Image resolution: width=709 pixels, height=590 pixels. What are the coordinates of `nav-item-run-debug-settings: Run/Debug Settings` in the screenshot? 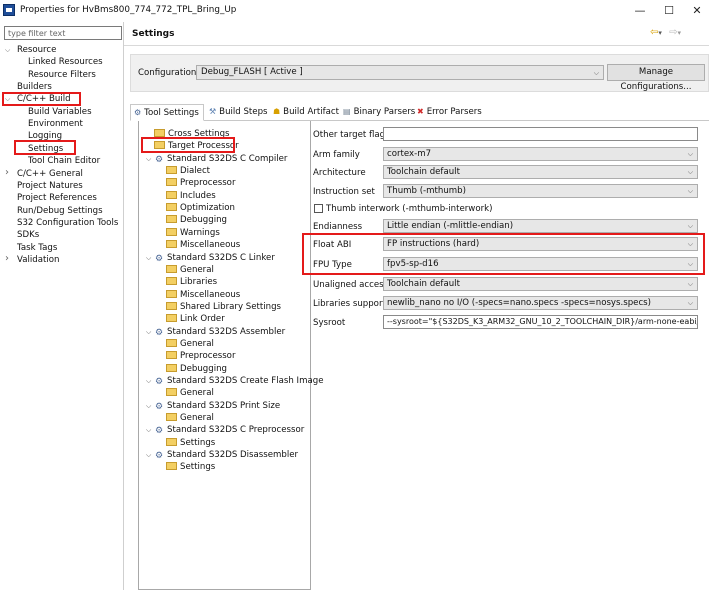 It's located at (60, 211).